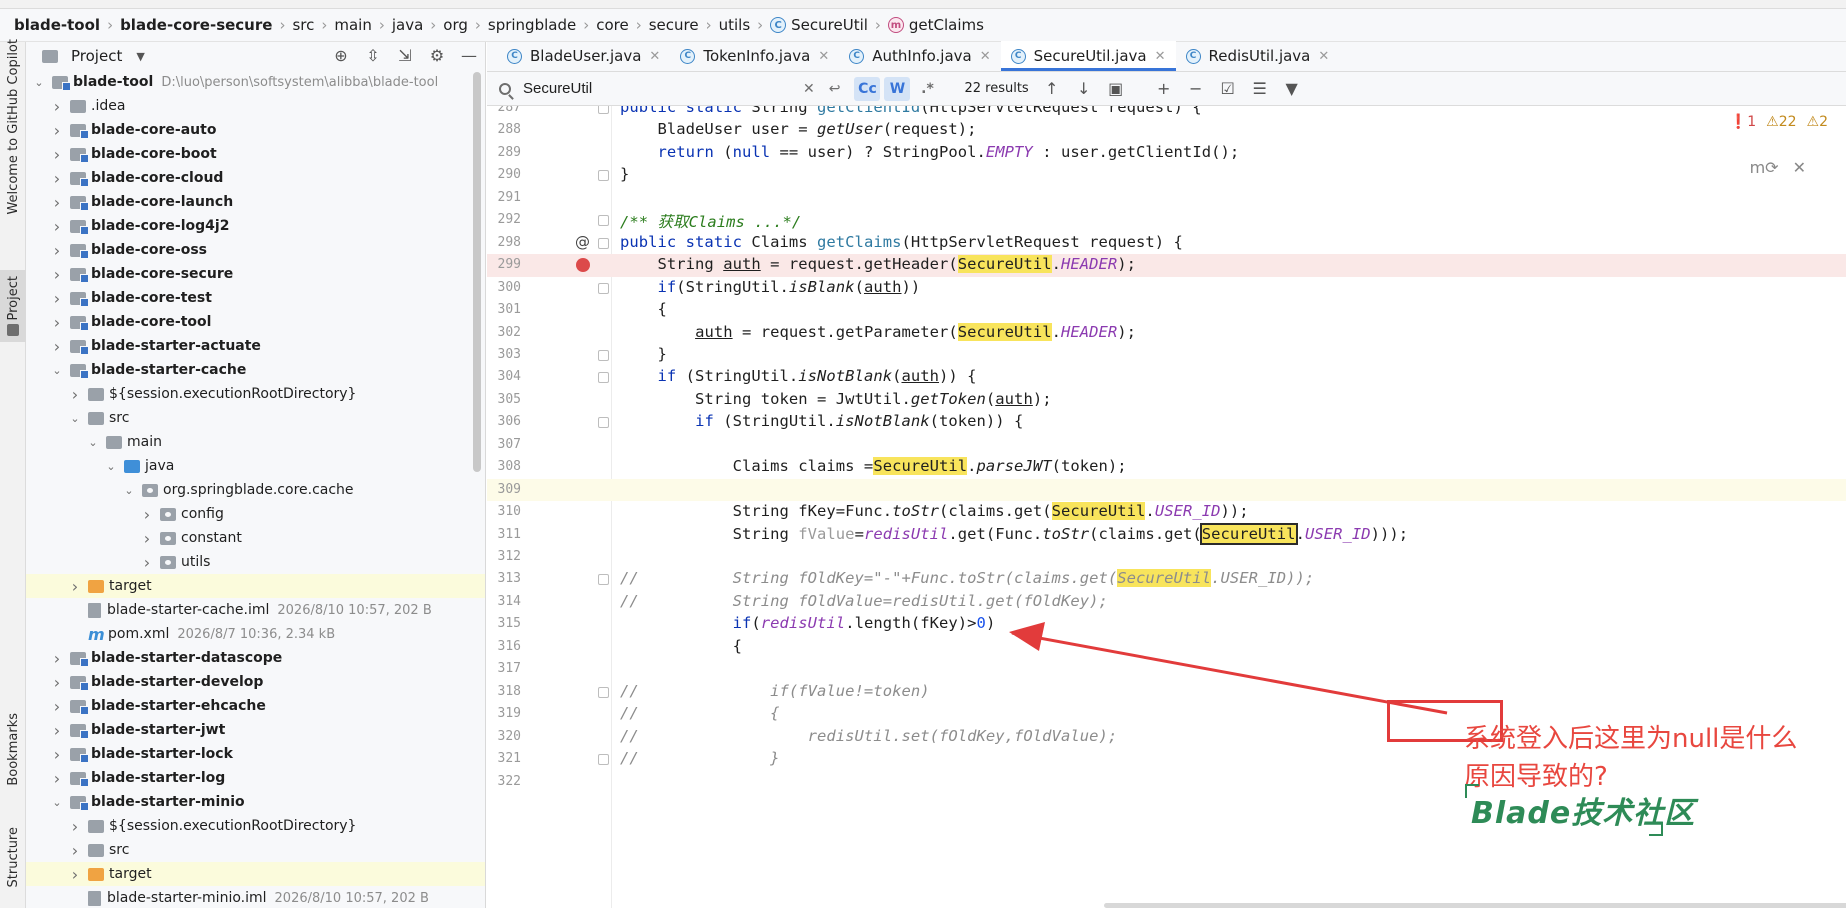  Describe the element at coordinates (469, 55) in the screenshot. I see `minimize-icon: —` at that location.